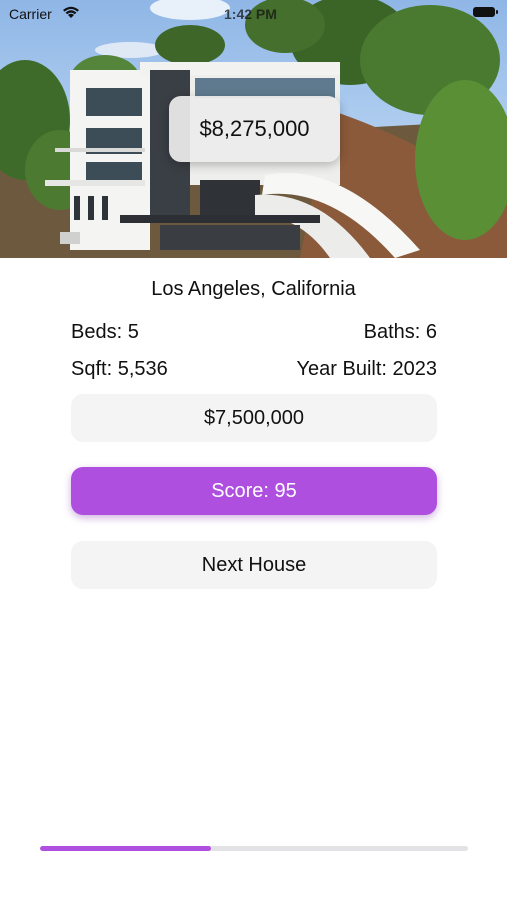  I want to click on baths-label: Baths: 6, so click(400, 332).